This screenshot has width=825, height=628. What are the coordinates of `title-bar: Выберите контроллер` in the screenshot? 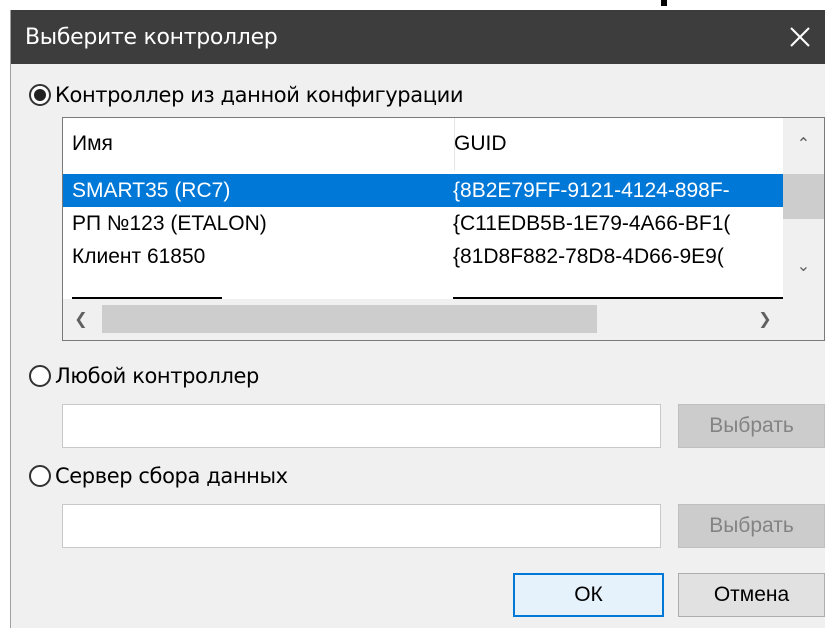 It's located at (418, 37).